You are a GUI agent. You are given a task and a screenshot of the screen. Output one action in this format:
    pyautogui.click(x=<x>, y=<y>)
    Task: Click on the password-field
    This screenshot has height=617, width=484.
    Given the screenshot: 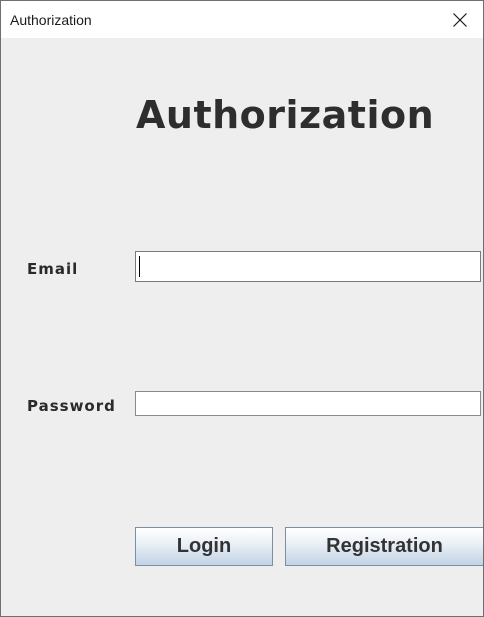 What is the action you would take?
    pyautogui.click(x=308, y=403)
    